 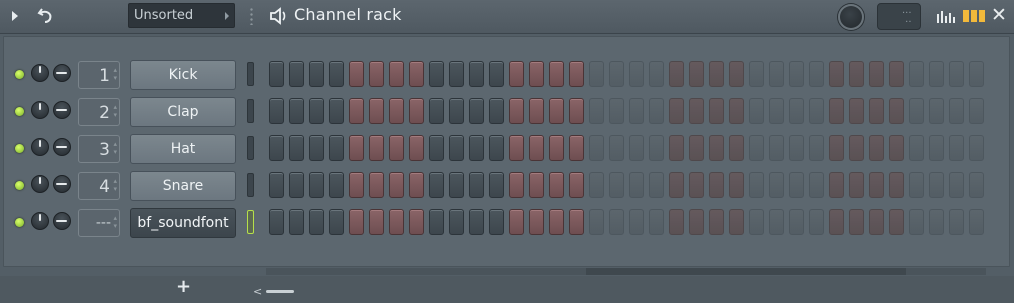 I want to click on mixer-route-box: --- ▴ ▾, so click(x=99, y=223).